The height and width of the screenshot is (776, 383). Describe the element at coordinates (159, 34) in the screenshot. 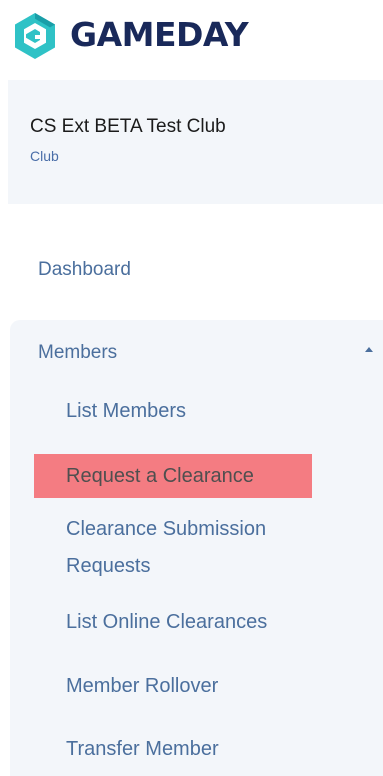

I see `brand-name: GAMEDAY` at that location.